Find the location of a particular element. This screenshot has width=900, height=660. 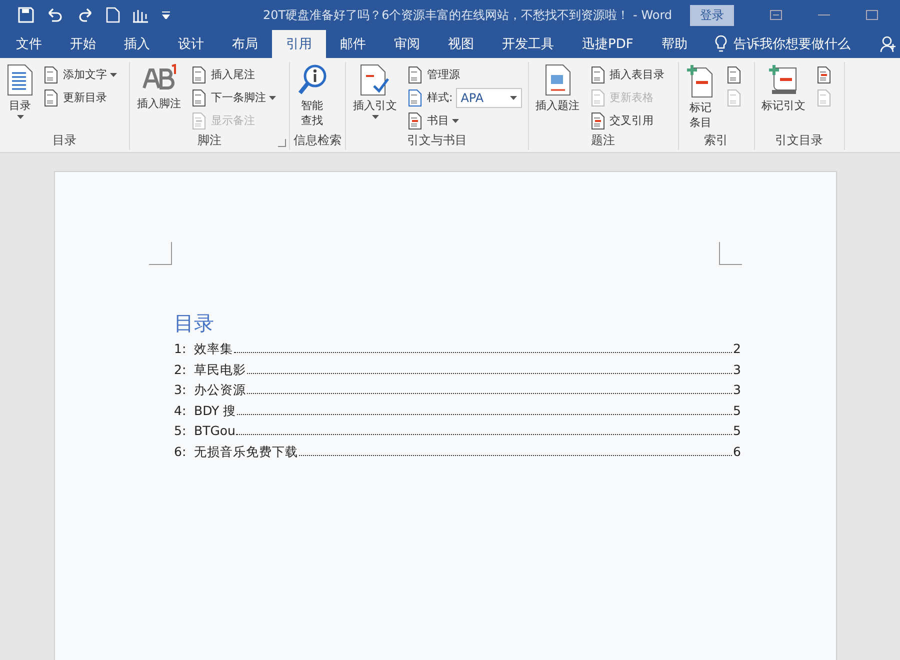

style-select: APA is located at coordinates (489, 98).